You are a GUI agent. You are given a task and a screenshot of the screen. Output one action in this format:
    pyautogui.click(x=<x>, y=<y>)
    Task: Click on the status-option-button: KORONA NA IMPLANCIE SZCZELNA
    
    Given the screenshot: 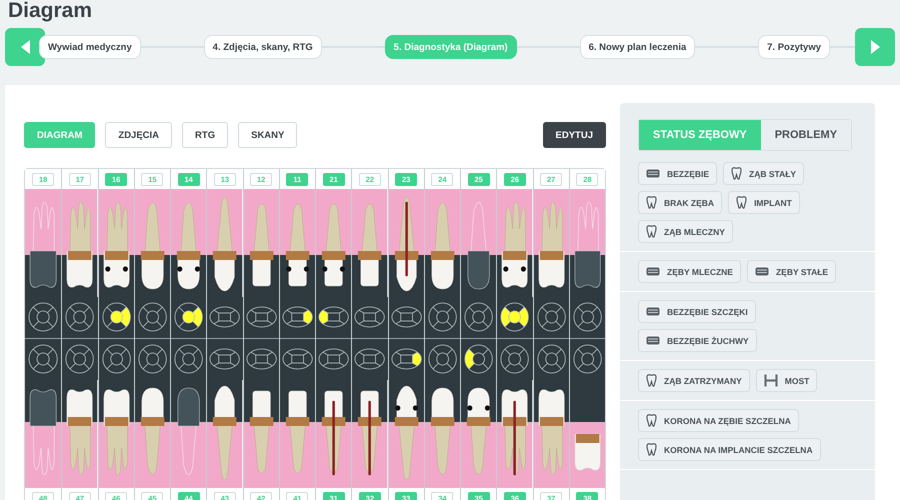 What is the action you would take?
    pyautogui.click(x=729, y=449)
    